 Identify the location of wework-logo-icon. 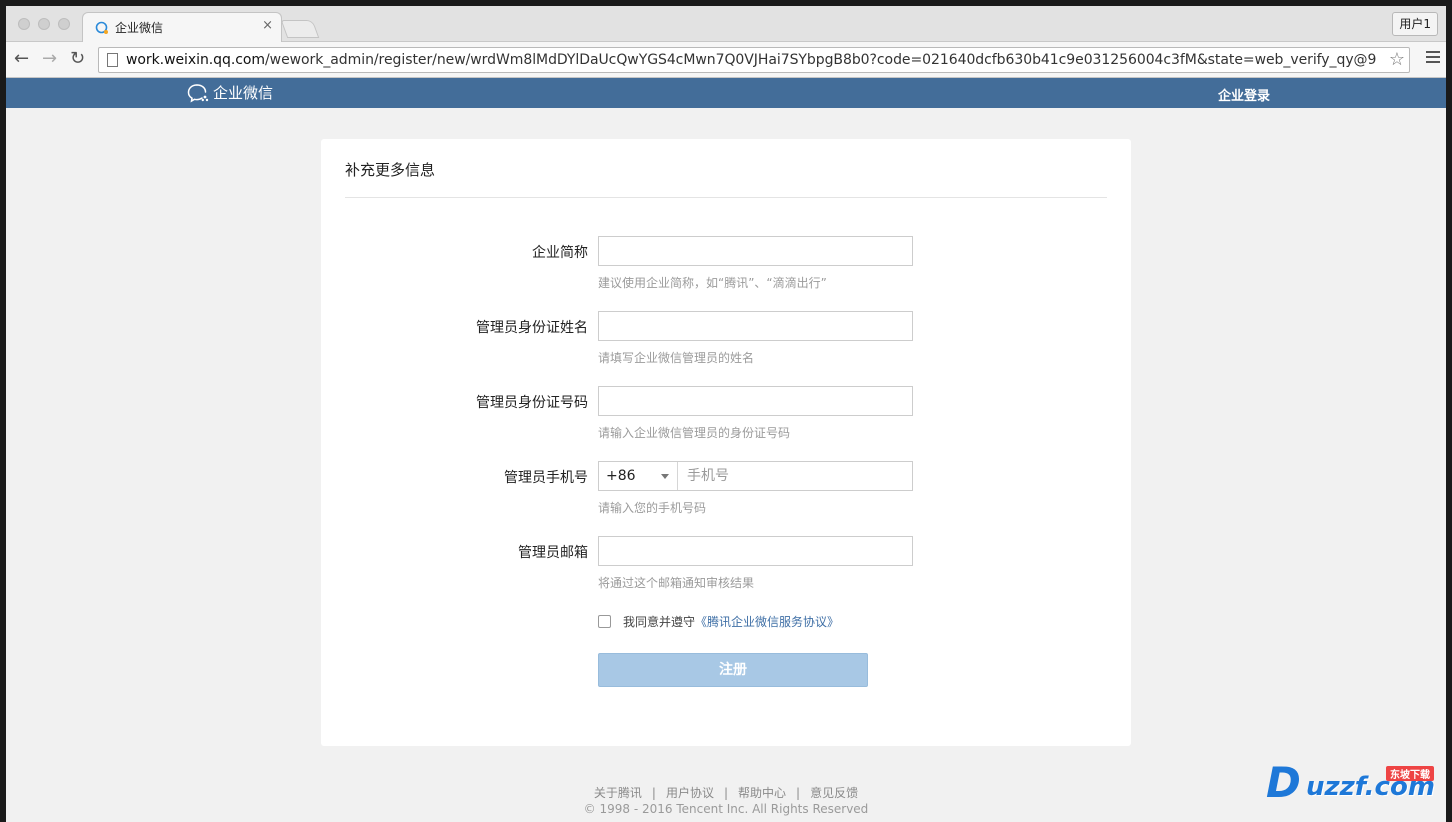
(198, 92).